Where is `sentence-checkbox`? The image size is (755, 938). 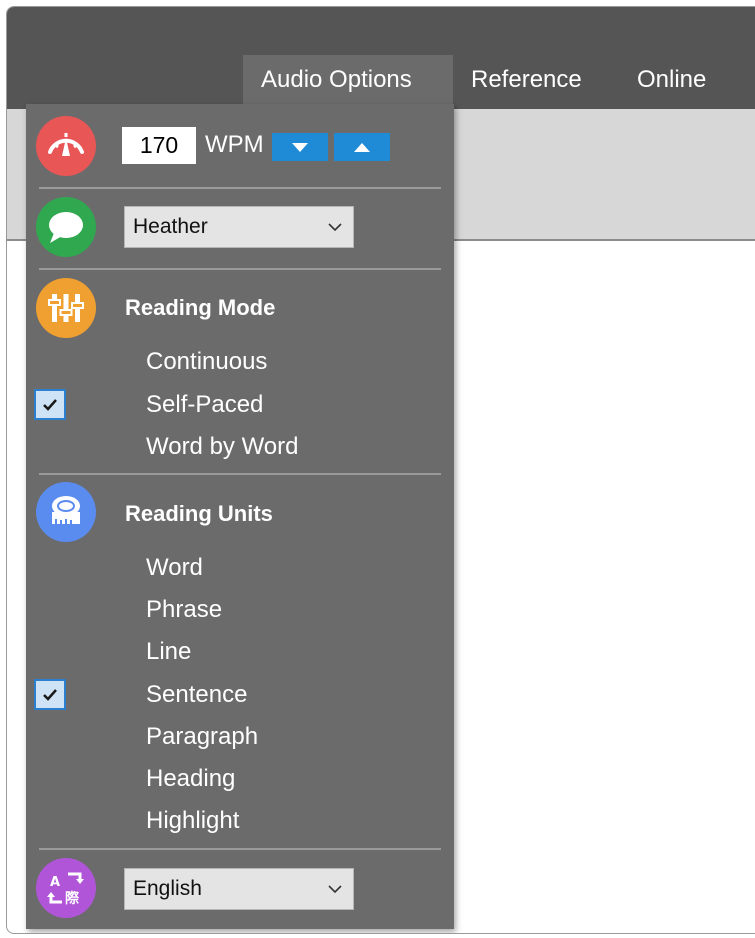 sentence-checkbox is located at coordinates (50, 694).